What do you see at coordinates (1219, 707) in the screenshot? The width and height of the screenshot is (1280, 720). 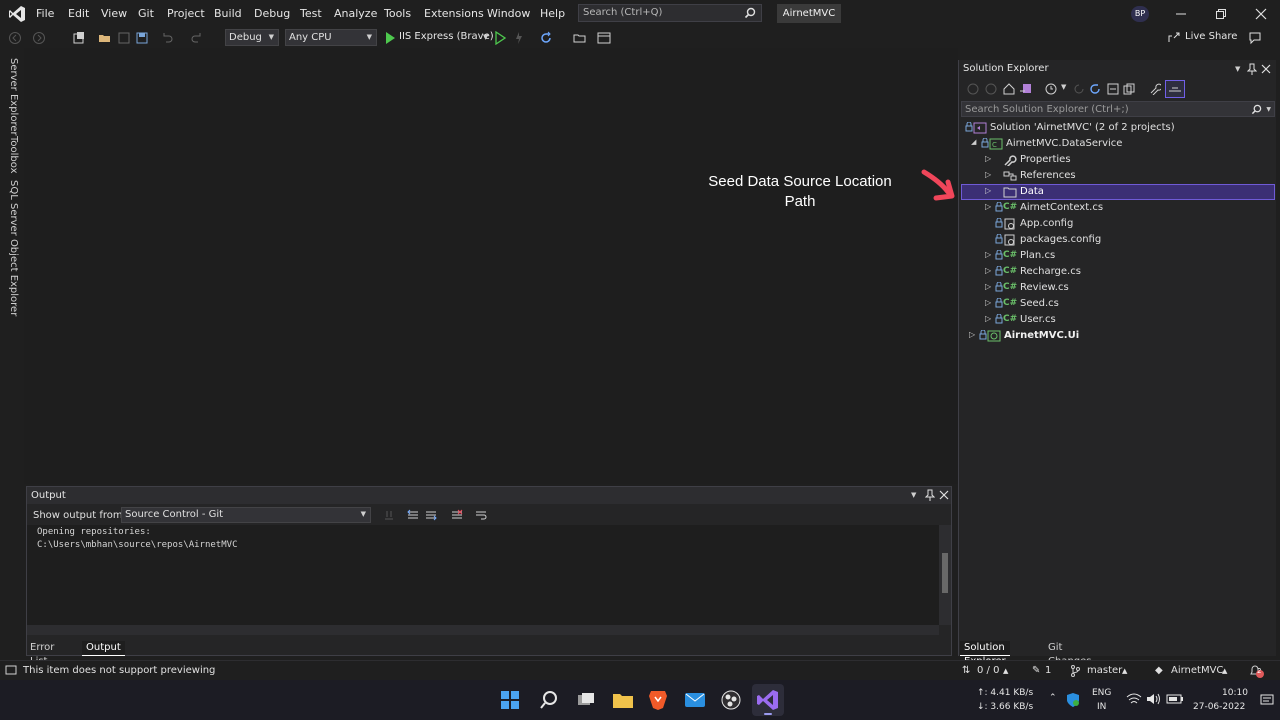 I see `clock-date: 27-06-2022` at bounding box center [1219, 707].